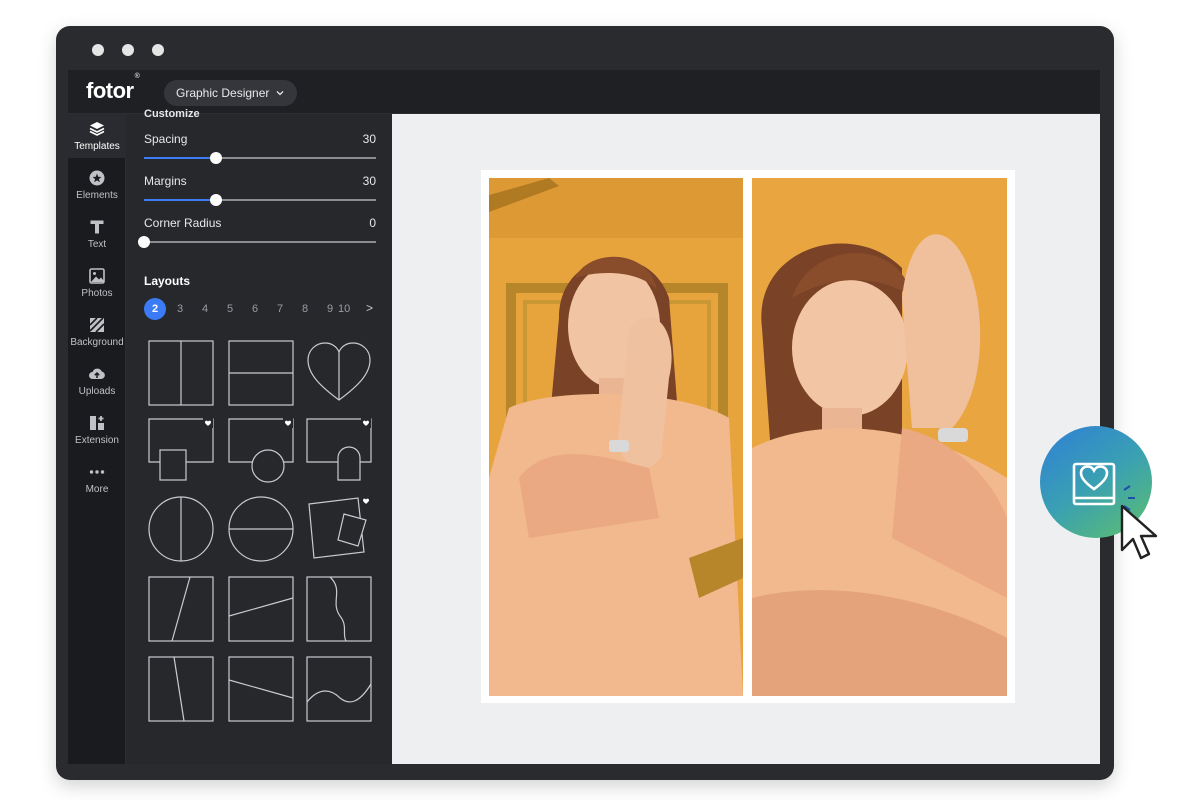 The height and width of the screenshot is (800, 1200). I want to click on sidebar-item-label: Templates, so click(97, 146).